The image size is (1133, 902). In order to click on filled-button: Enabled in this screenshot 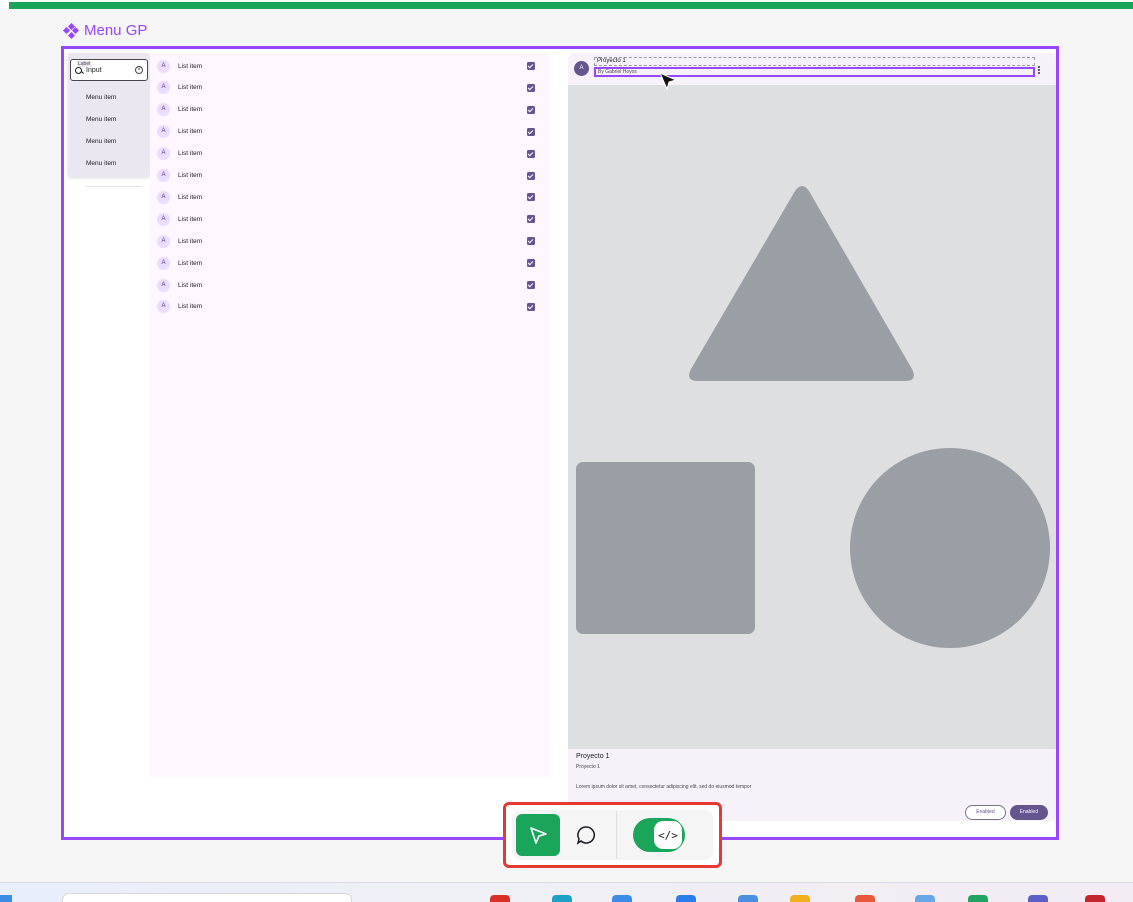, I will do `click(1028, 812)`.